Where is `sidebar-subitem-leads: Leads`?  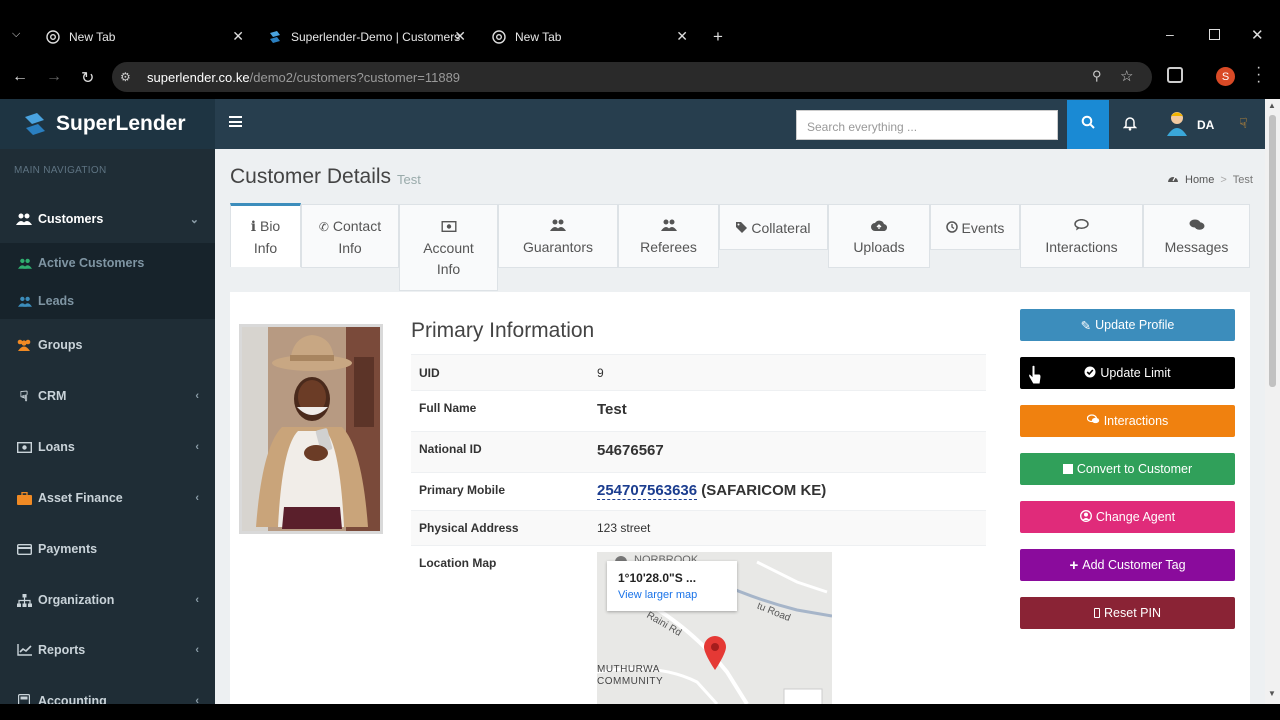 sidebar-subitem-leads: Leads is located at coordinates (46, 301).